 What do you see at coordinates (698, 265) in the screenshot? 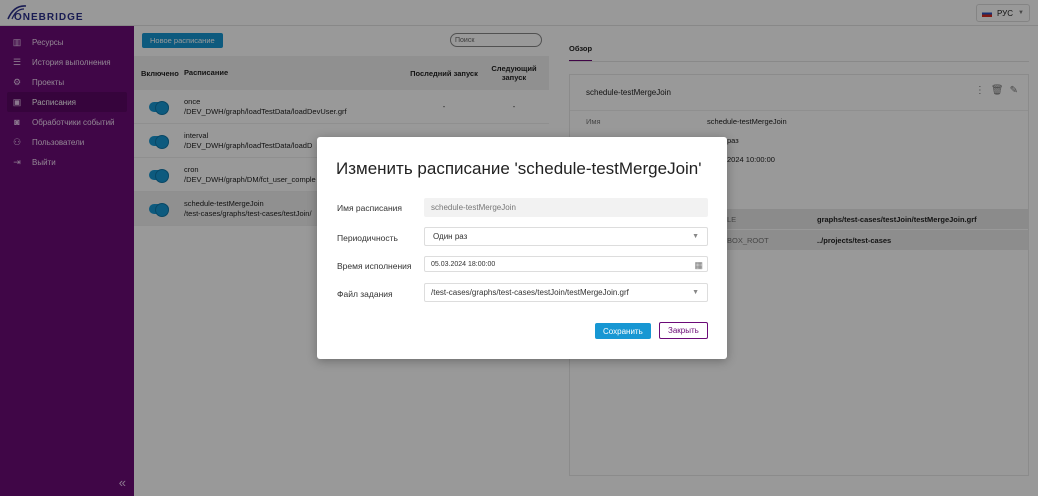
I see `calendar-icon: ▦` at bounding box center [698, 265].